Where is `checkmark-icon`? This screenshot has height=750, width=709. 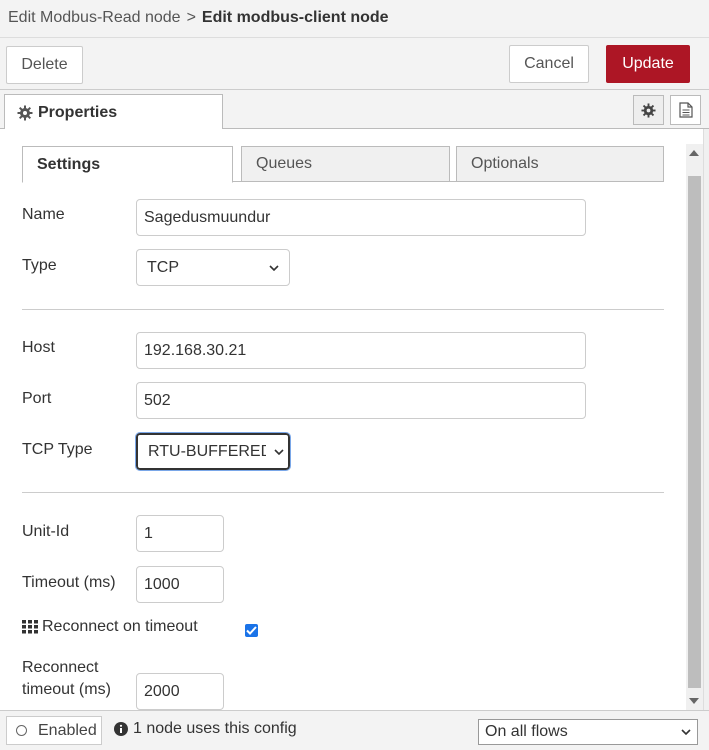
checkmark-icon is located at coordinates (251, 630).